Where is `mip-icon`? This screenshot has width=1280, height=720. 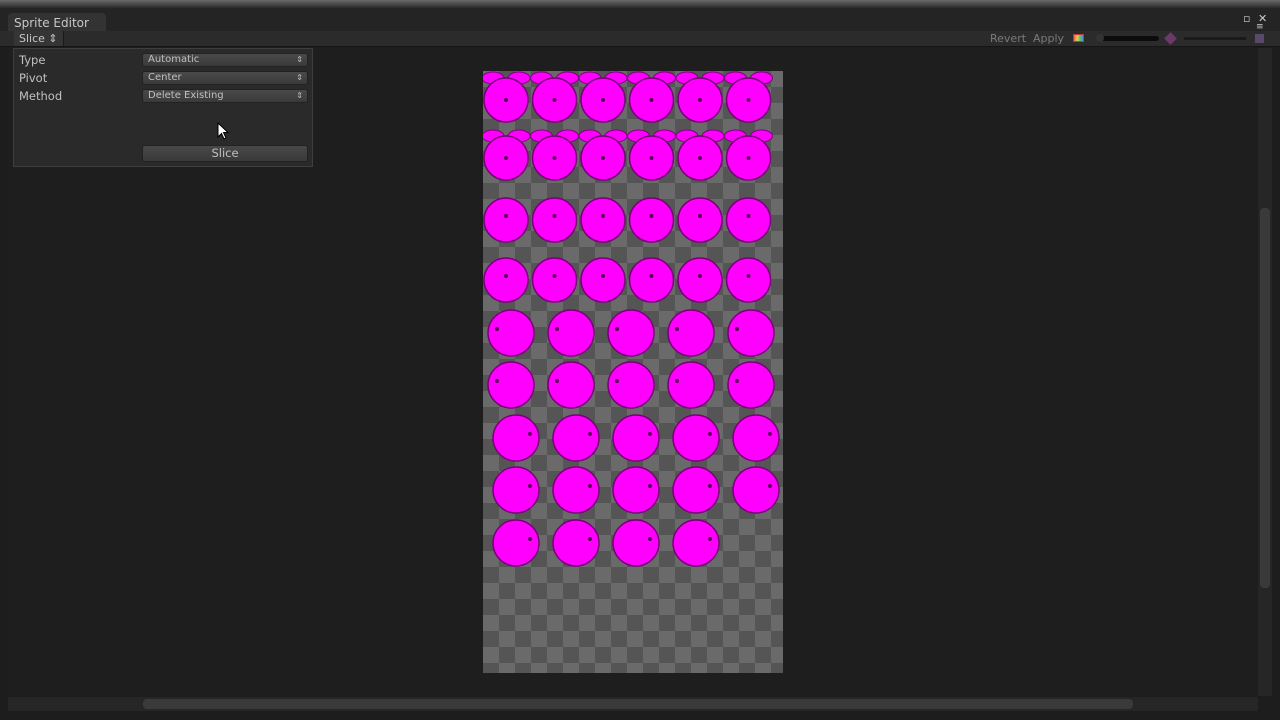 mip-icon is located at coordinates (1170, 38).